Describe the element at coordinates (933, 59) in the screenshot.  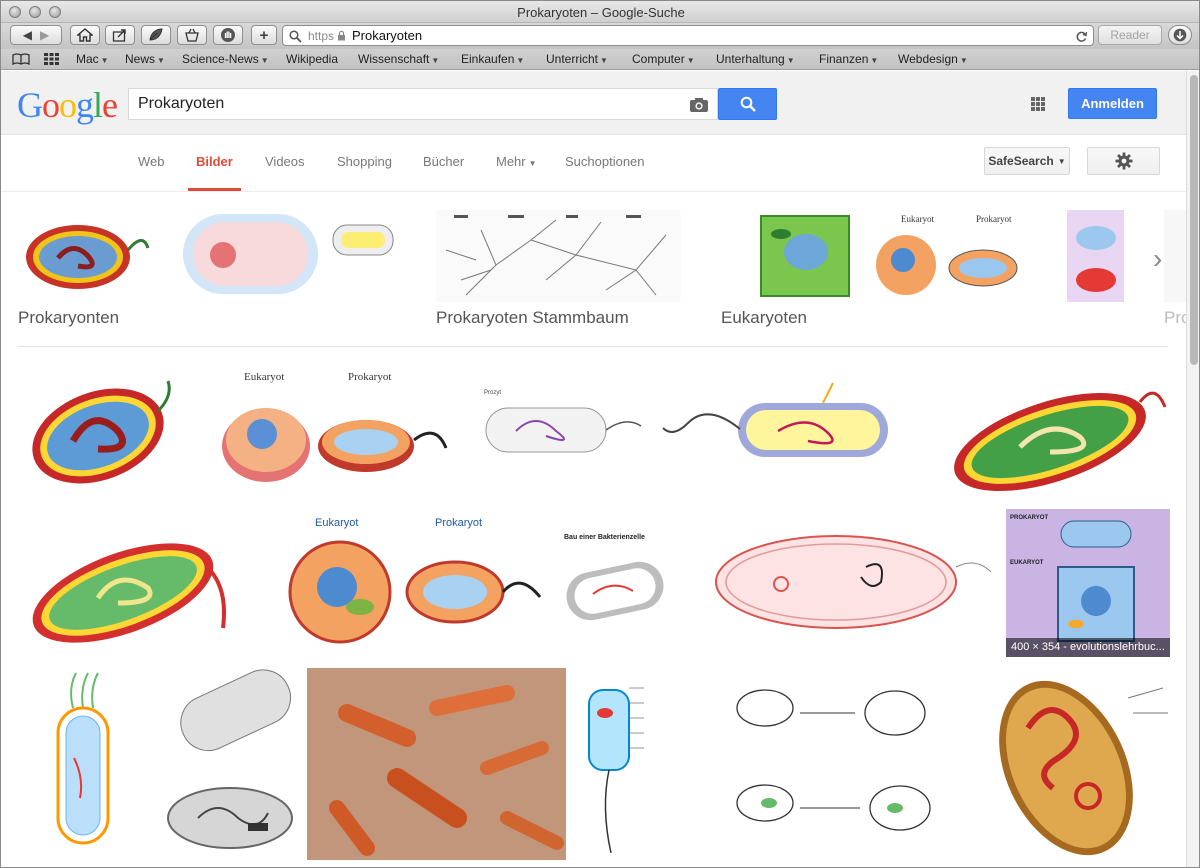
I see `bookmark-webdesign: Webdesign ▼` at that location.